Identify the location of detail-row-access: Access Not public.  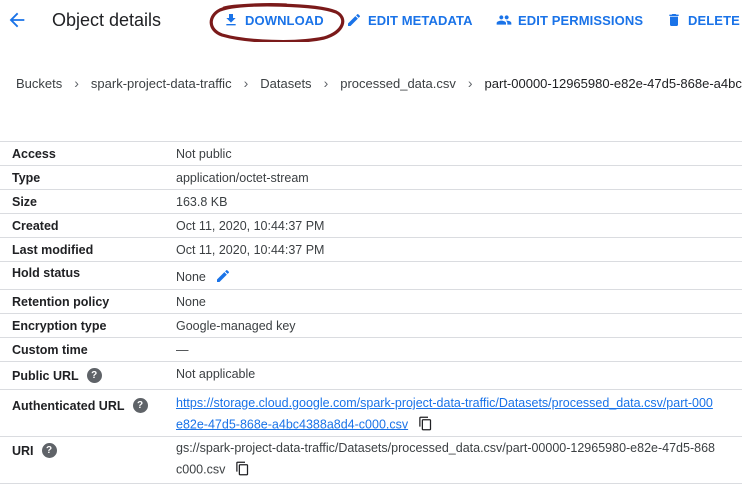
(371, 154).